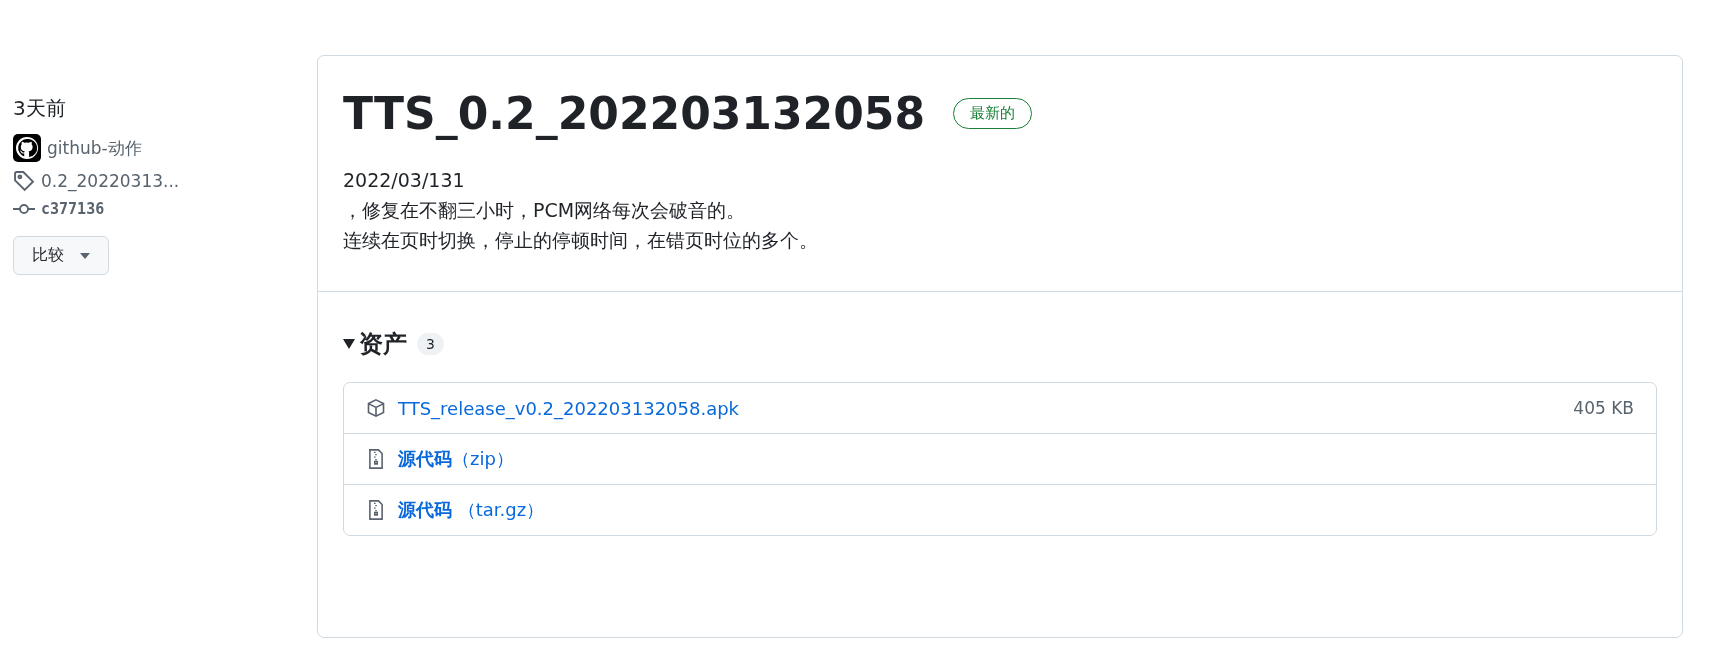 This screenshot has height=661, width=1711. What do you see at coordinates (375, 344) in the screenshot?
I see `assets-toggle: 资产` at bounding box center [375, 344].